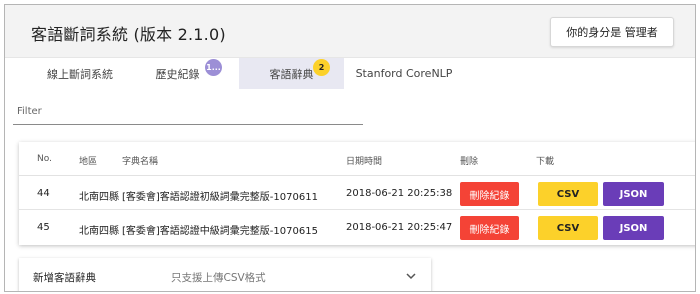 The image size is (700, 294). I want to click on column-header-no: No., so click(44, 159).